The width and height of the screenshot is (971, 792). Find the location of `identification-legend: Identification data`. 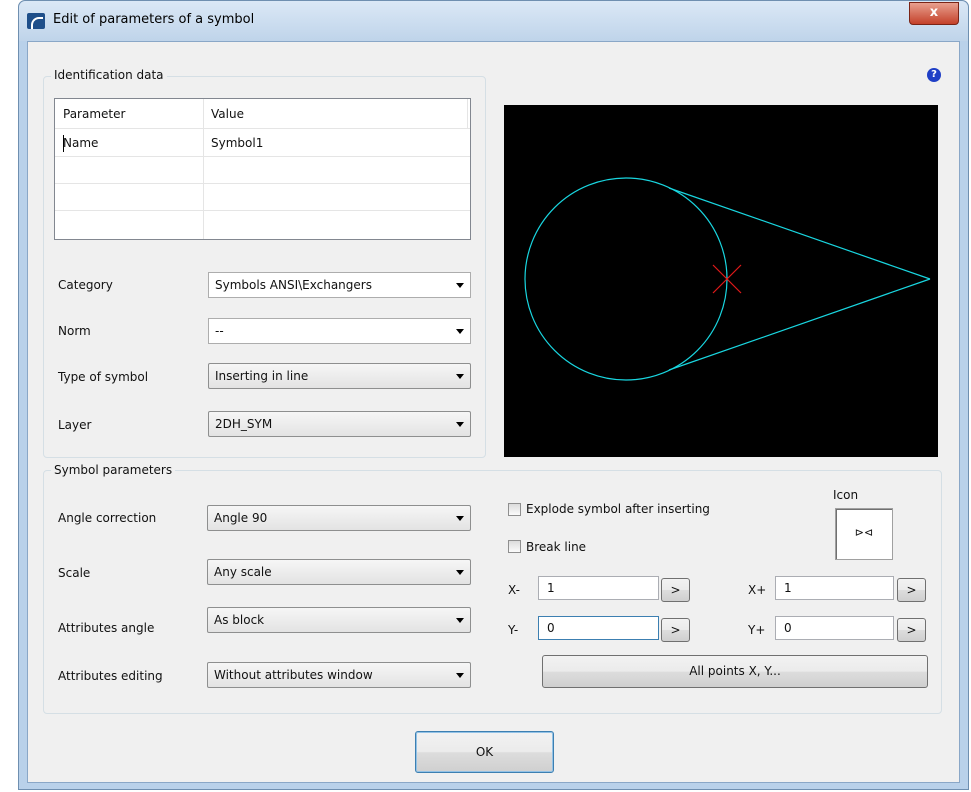

identification-legend: Identification data is located at coordinates (109, 75).